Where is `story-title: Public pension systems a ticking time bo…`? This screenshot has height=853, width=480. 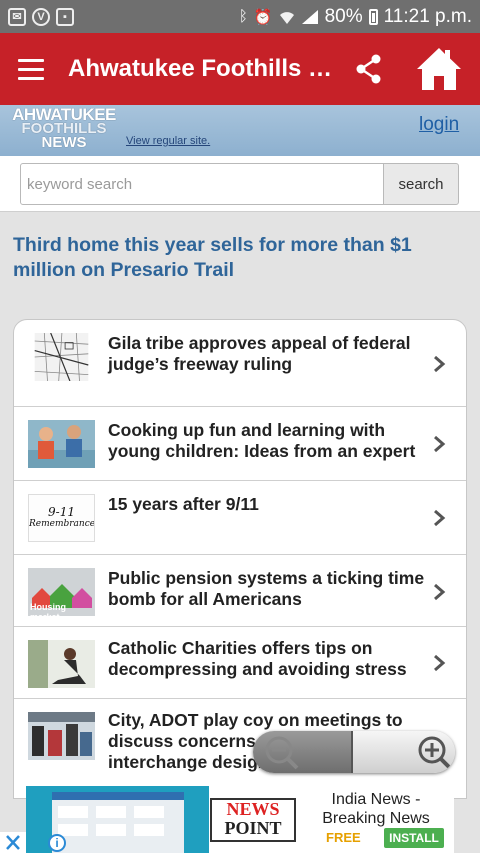
story-title: Public pension systems a ticking time bo… is located at coordinates (266, 588).